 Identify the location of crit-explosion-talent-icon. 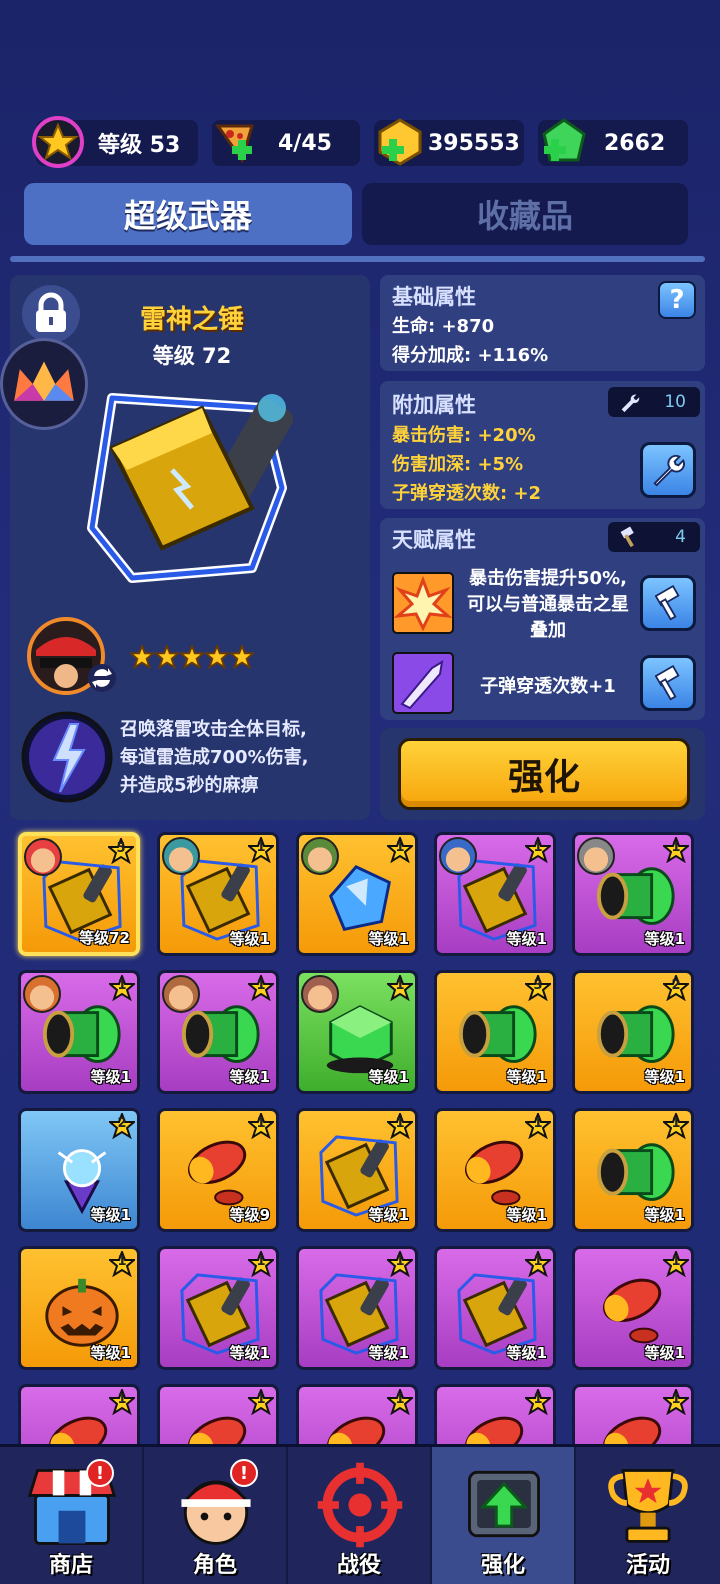
(423, 603).